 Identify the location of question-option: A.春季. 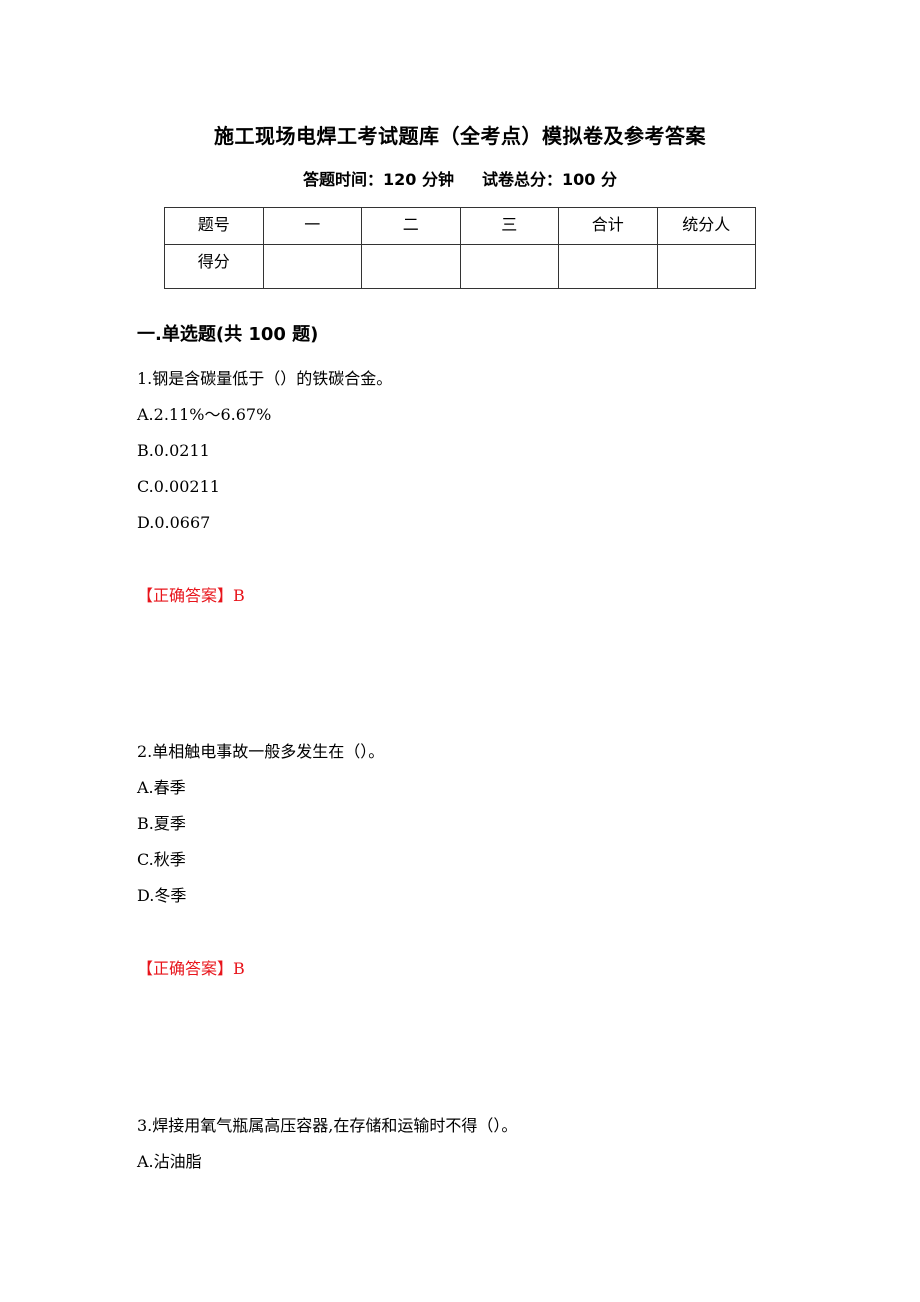
(161, 787).